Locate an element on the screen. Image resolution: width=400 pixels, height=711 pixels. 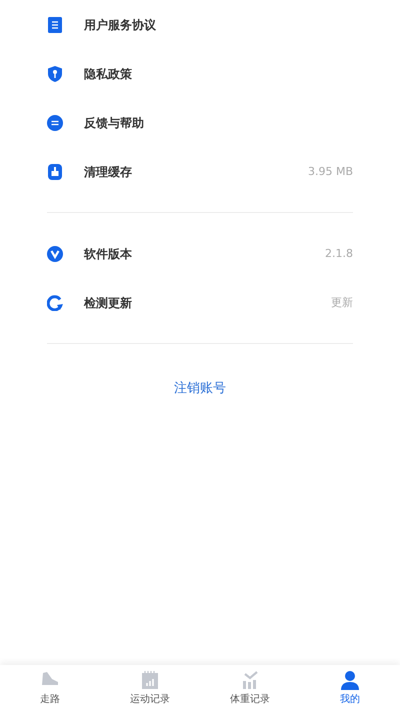
tab-item: 走路 is located at coordinates (50, 688).